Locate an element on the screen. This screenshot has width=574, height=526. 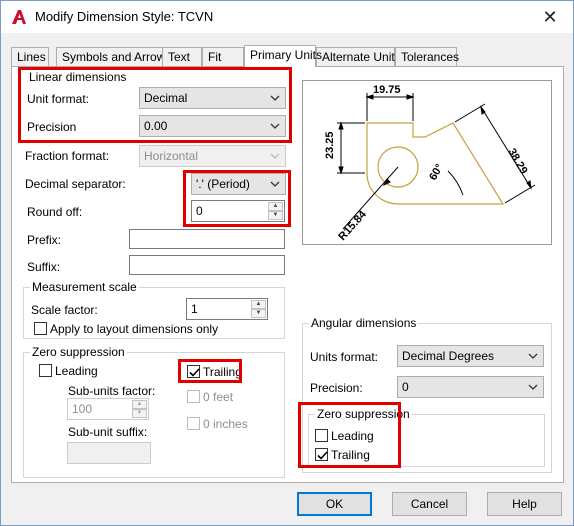
highlight-separator-roundoff is located at coordinates (237, 198).